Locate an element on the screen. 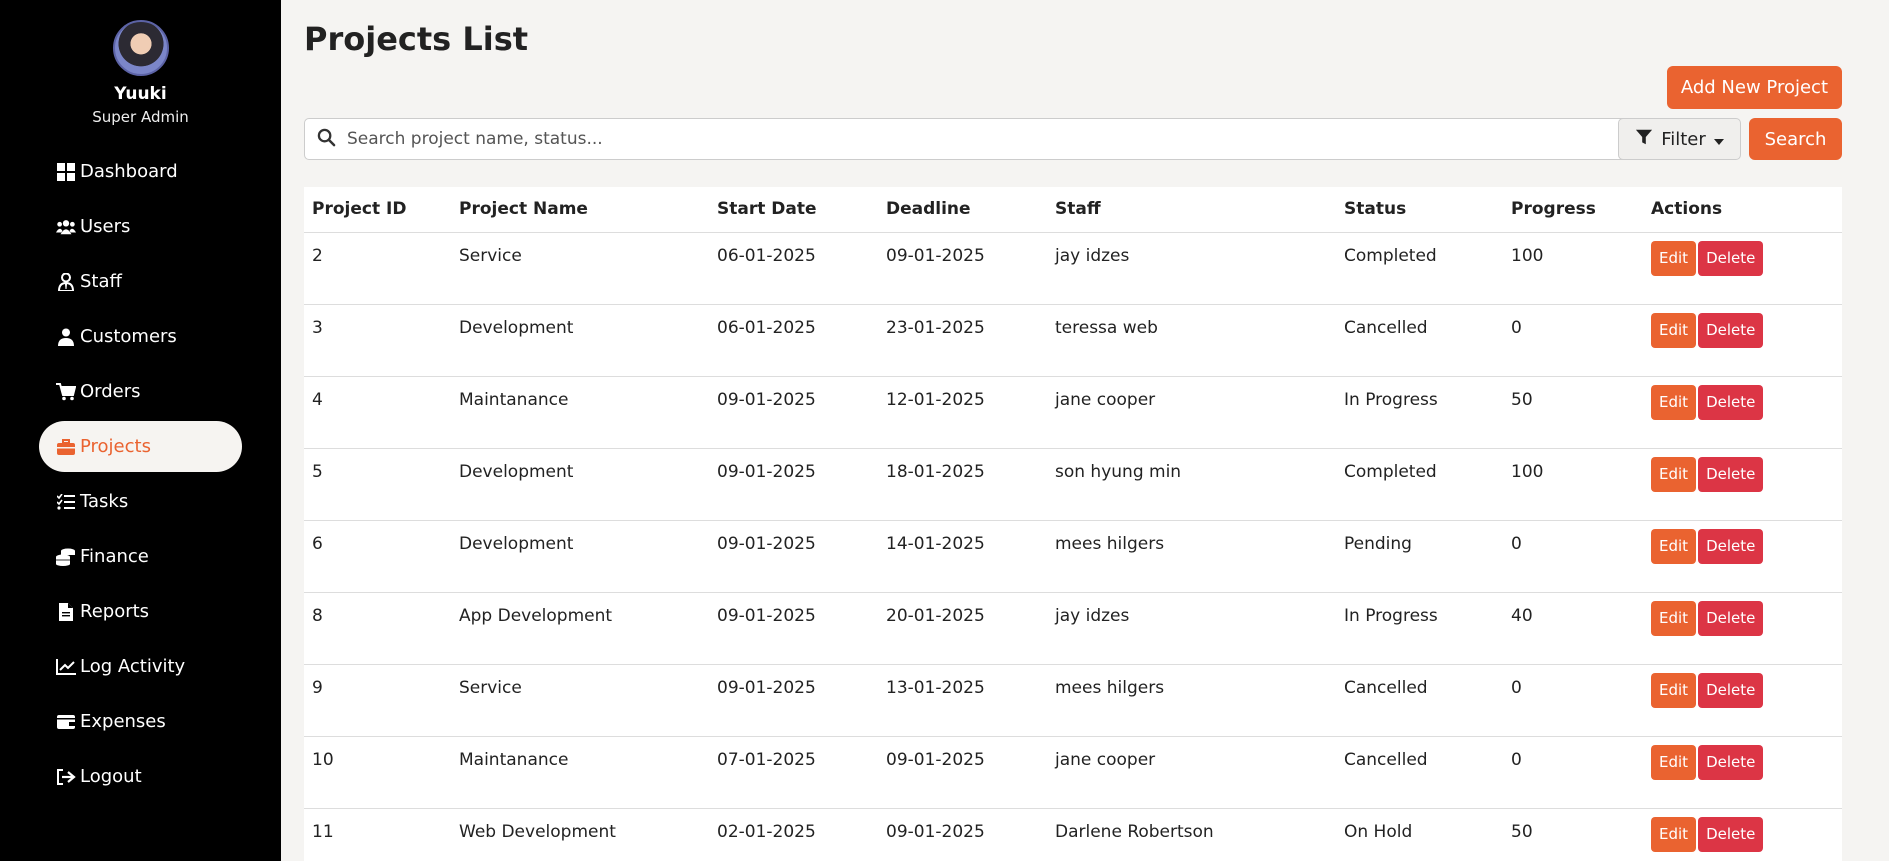 This screenshot has width=1889, height=861. sidebar-item-label: Logout is located at coordinates (111, 776).